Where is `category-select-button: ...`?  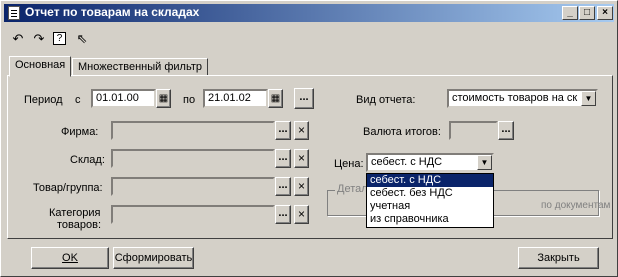 category-select-button: ... is located at coordinates (283, 214).